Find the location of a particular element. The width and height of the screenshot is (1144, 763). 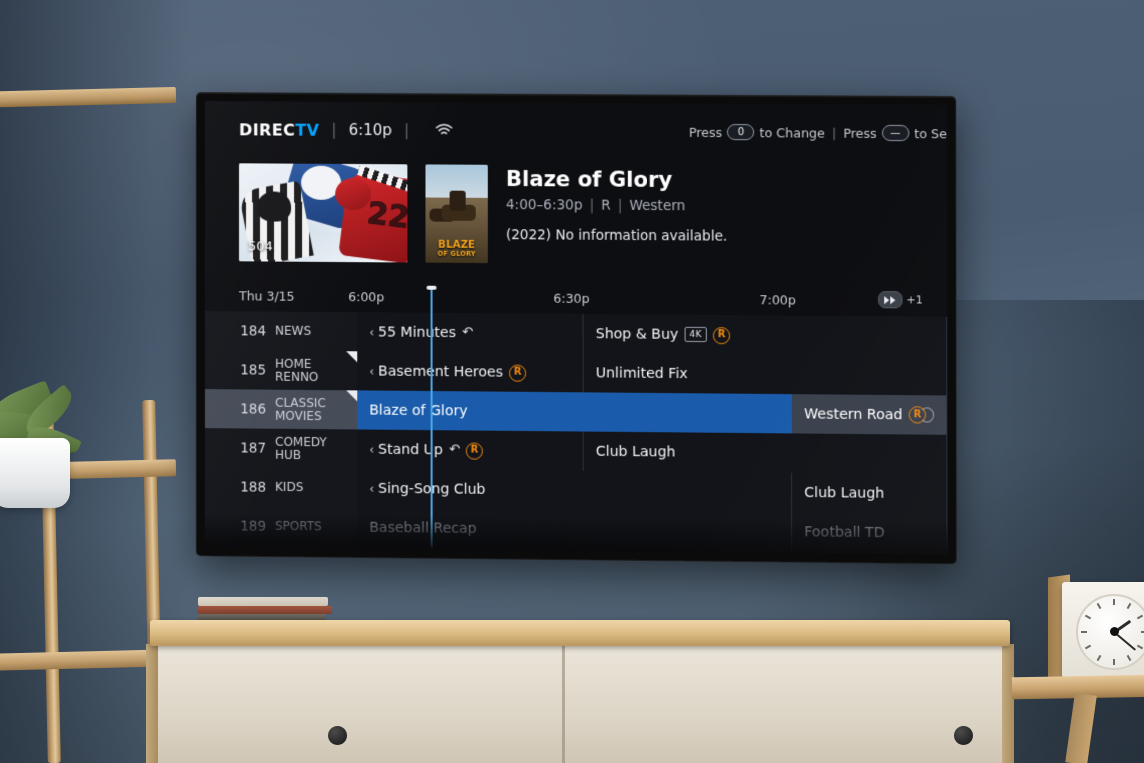

channel-name: COMEDY HUB is located at coordinates (301, 448).